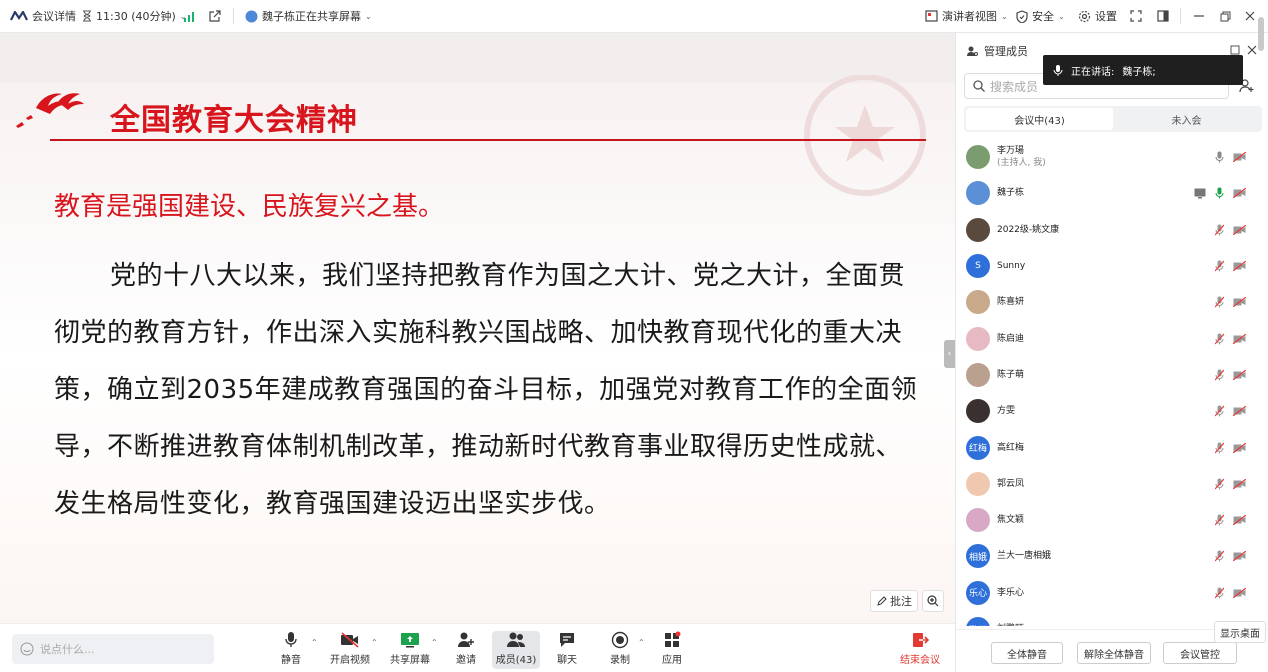 The image size is (1268, 672). What do you see at coordinates (466, 650) in the screenshot?
I see `invite-button: 邀请` at bounding box center [466, 650].